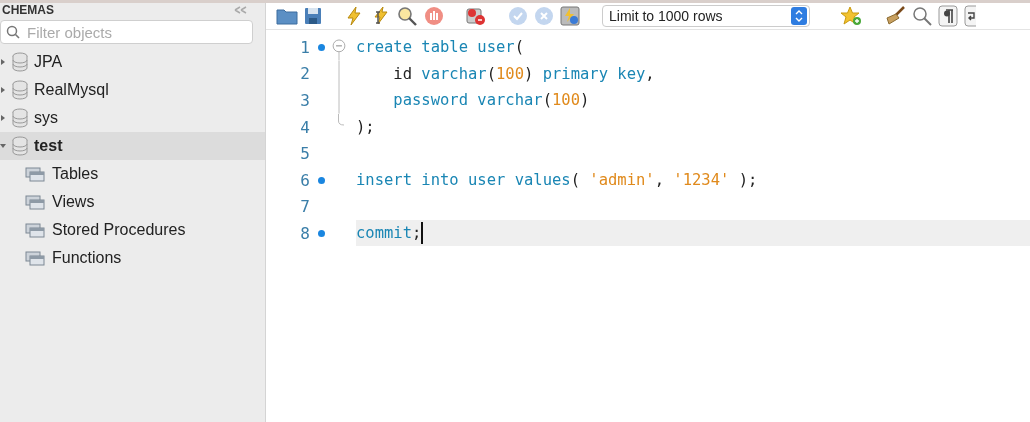 The width and height of the screenshot is (1030, 422). Describe the element at coordinates (28, 10) in the screenshot. I see `panel-title: CHEMAS` at that location.